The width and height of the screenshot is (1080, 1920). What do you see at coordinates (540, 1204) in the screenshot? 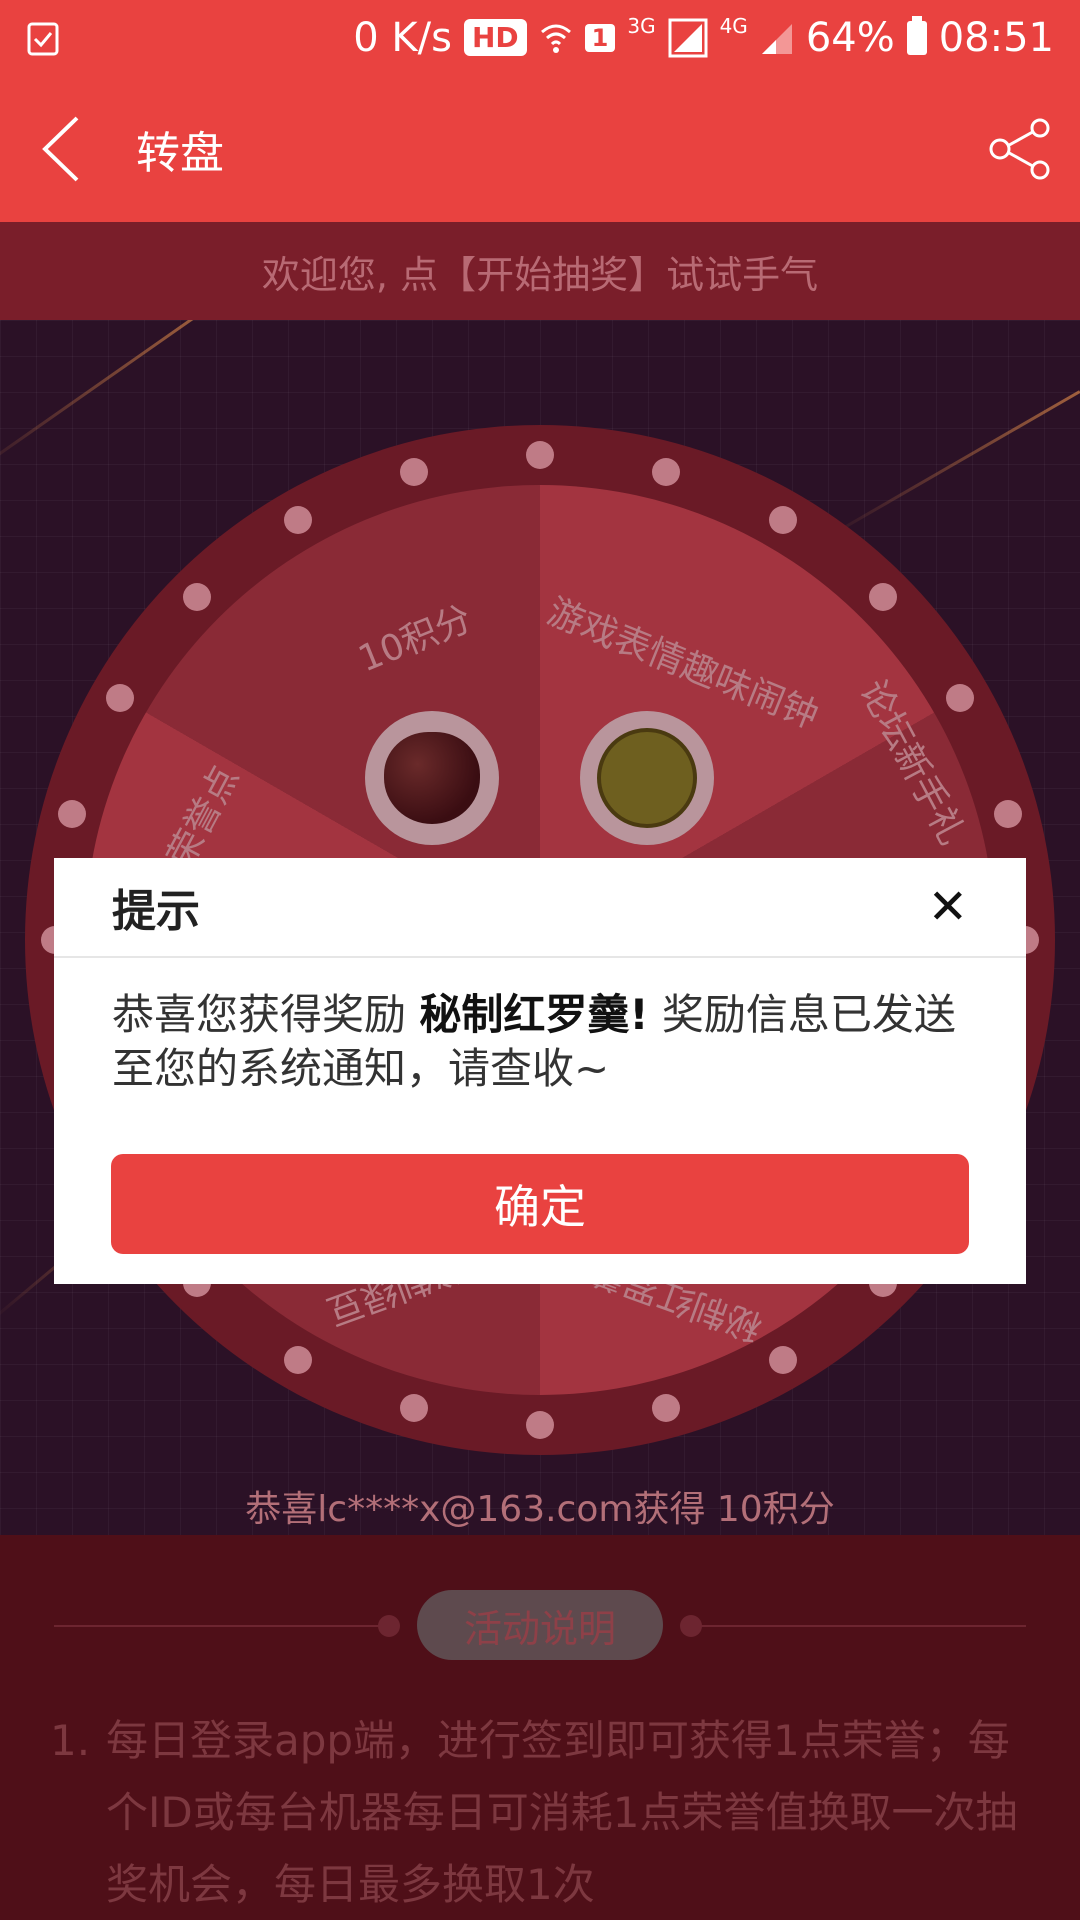
I see `confirm-button: 确定` at bounding box center [540, 1204].